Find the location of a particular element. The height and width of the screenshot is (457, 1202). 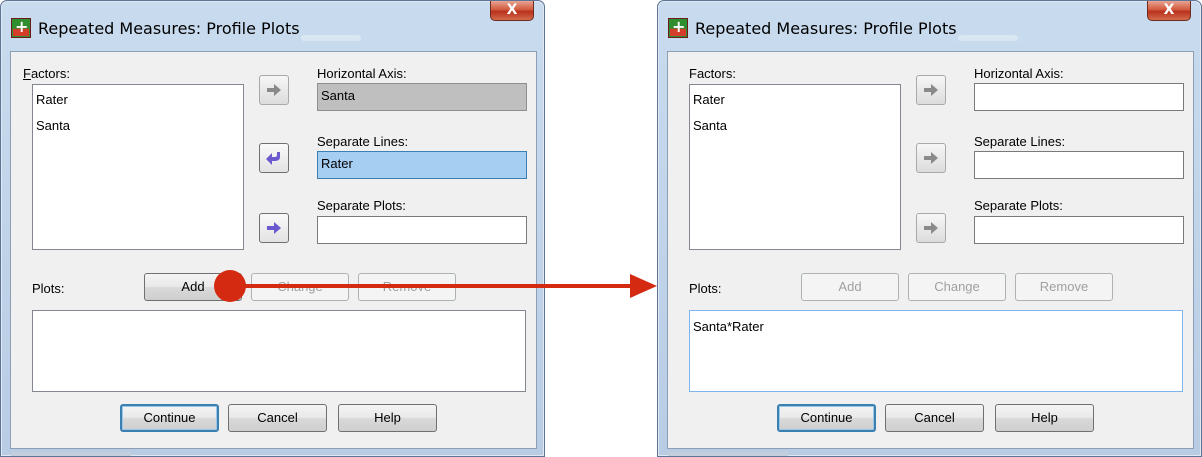

annotation-overlay is located at coordinates (435, 286).